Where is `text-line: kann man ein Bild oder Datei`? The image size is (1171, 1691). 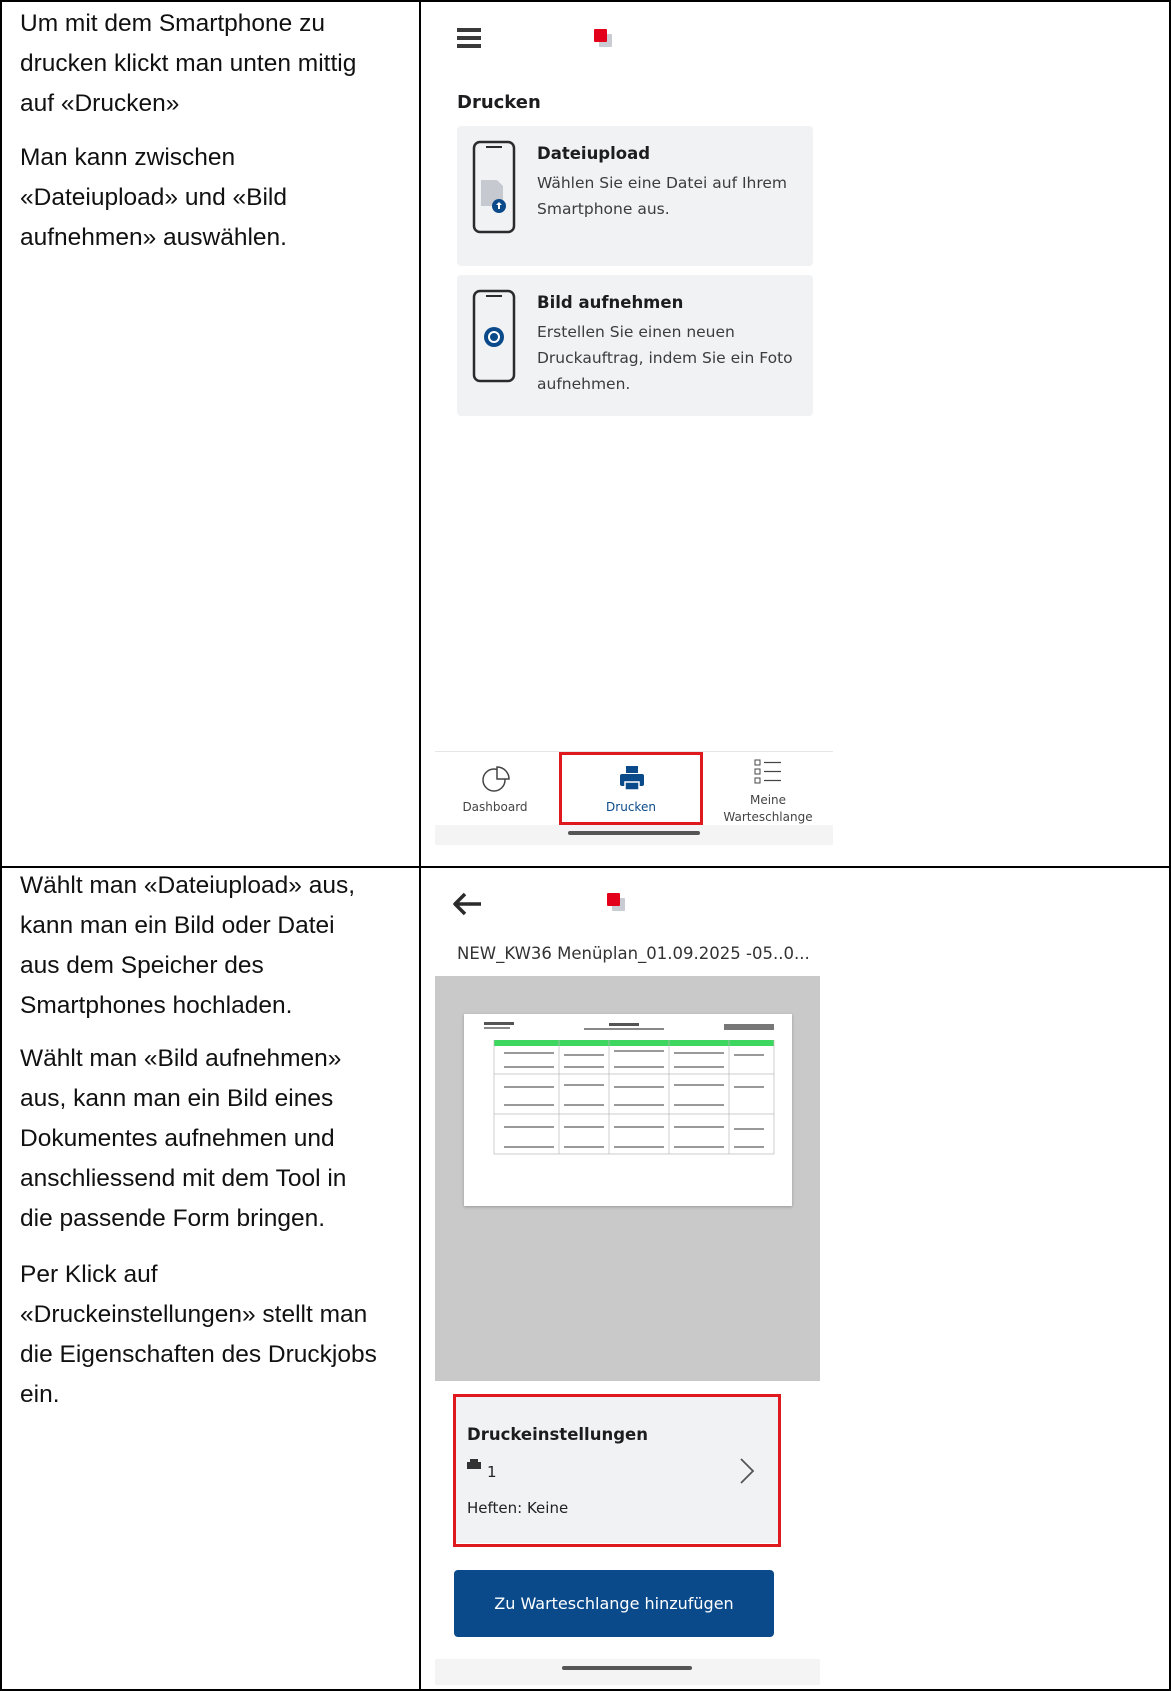 text-line: kann man ein Bild oder Datei is located at coordinates (177, 925).